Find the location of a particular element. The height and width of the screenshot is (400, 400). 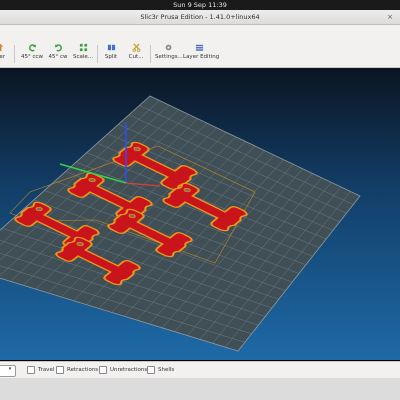

close-icon: × is located at coordinates (390, 17).